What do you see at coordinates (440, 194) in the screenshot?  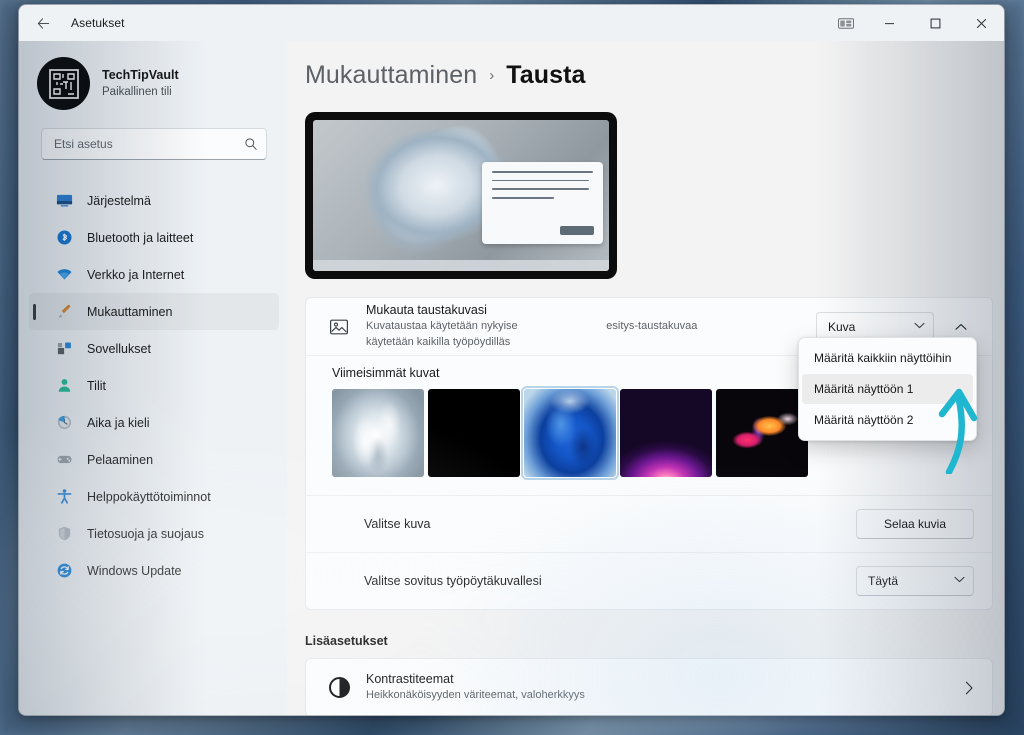 I see `preview-wallpaper-bloom` at bounding box center [440, 194].